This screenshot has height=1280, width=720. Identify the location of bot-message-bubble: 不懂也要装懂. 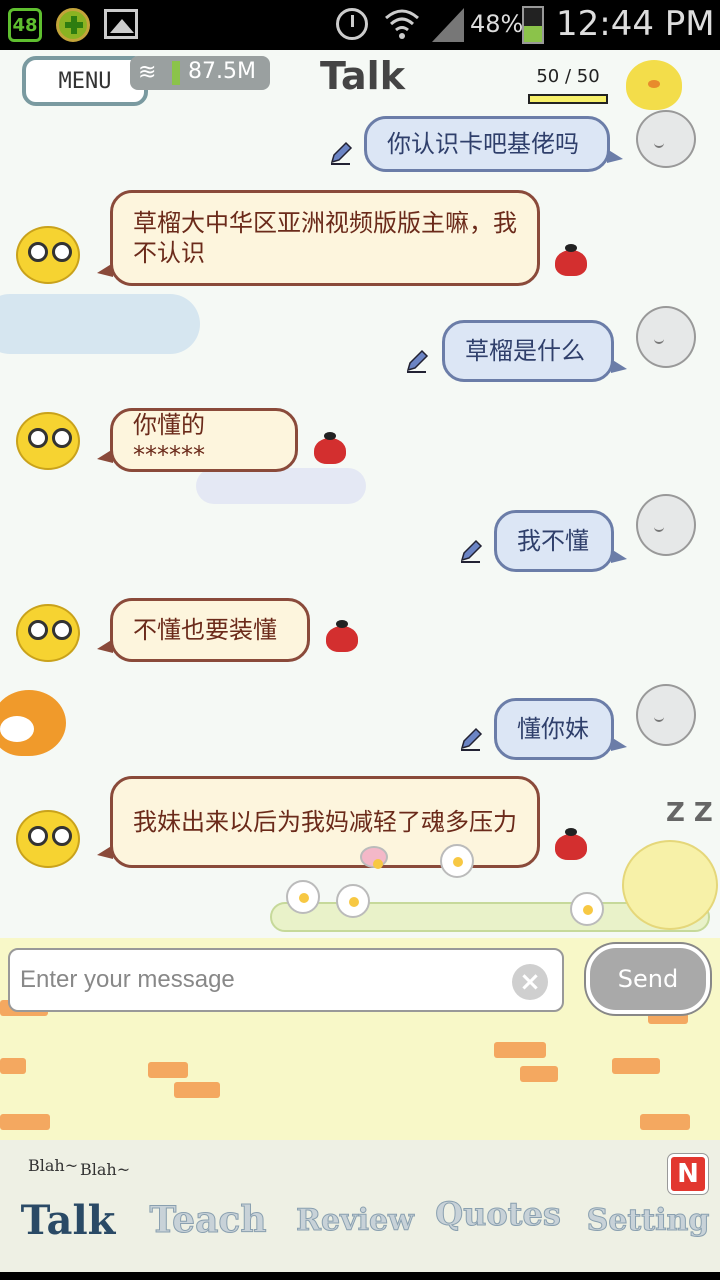
(203, 630).